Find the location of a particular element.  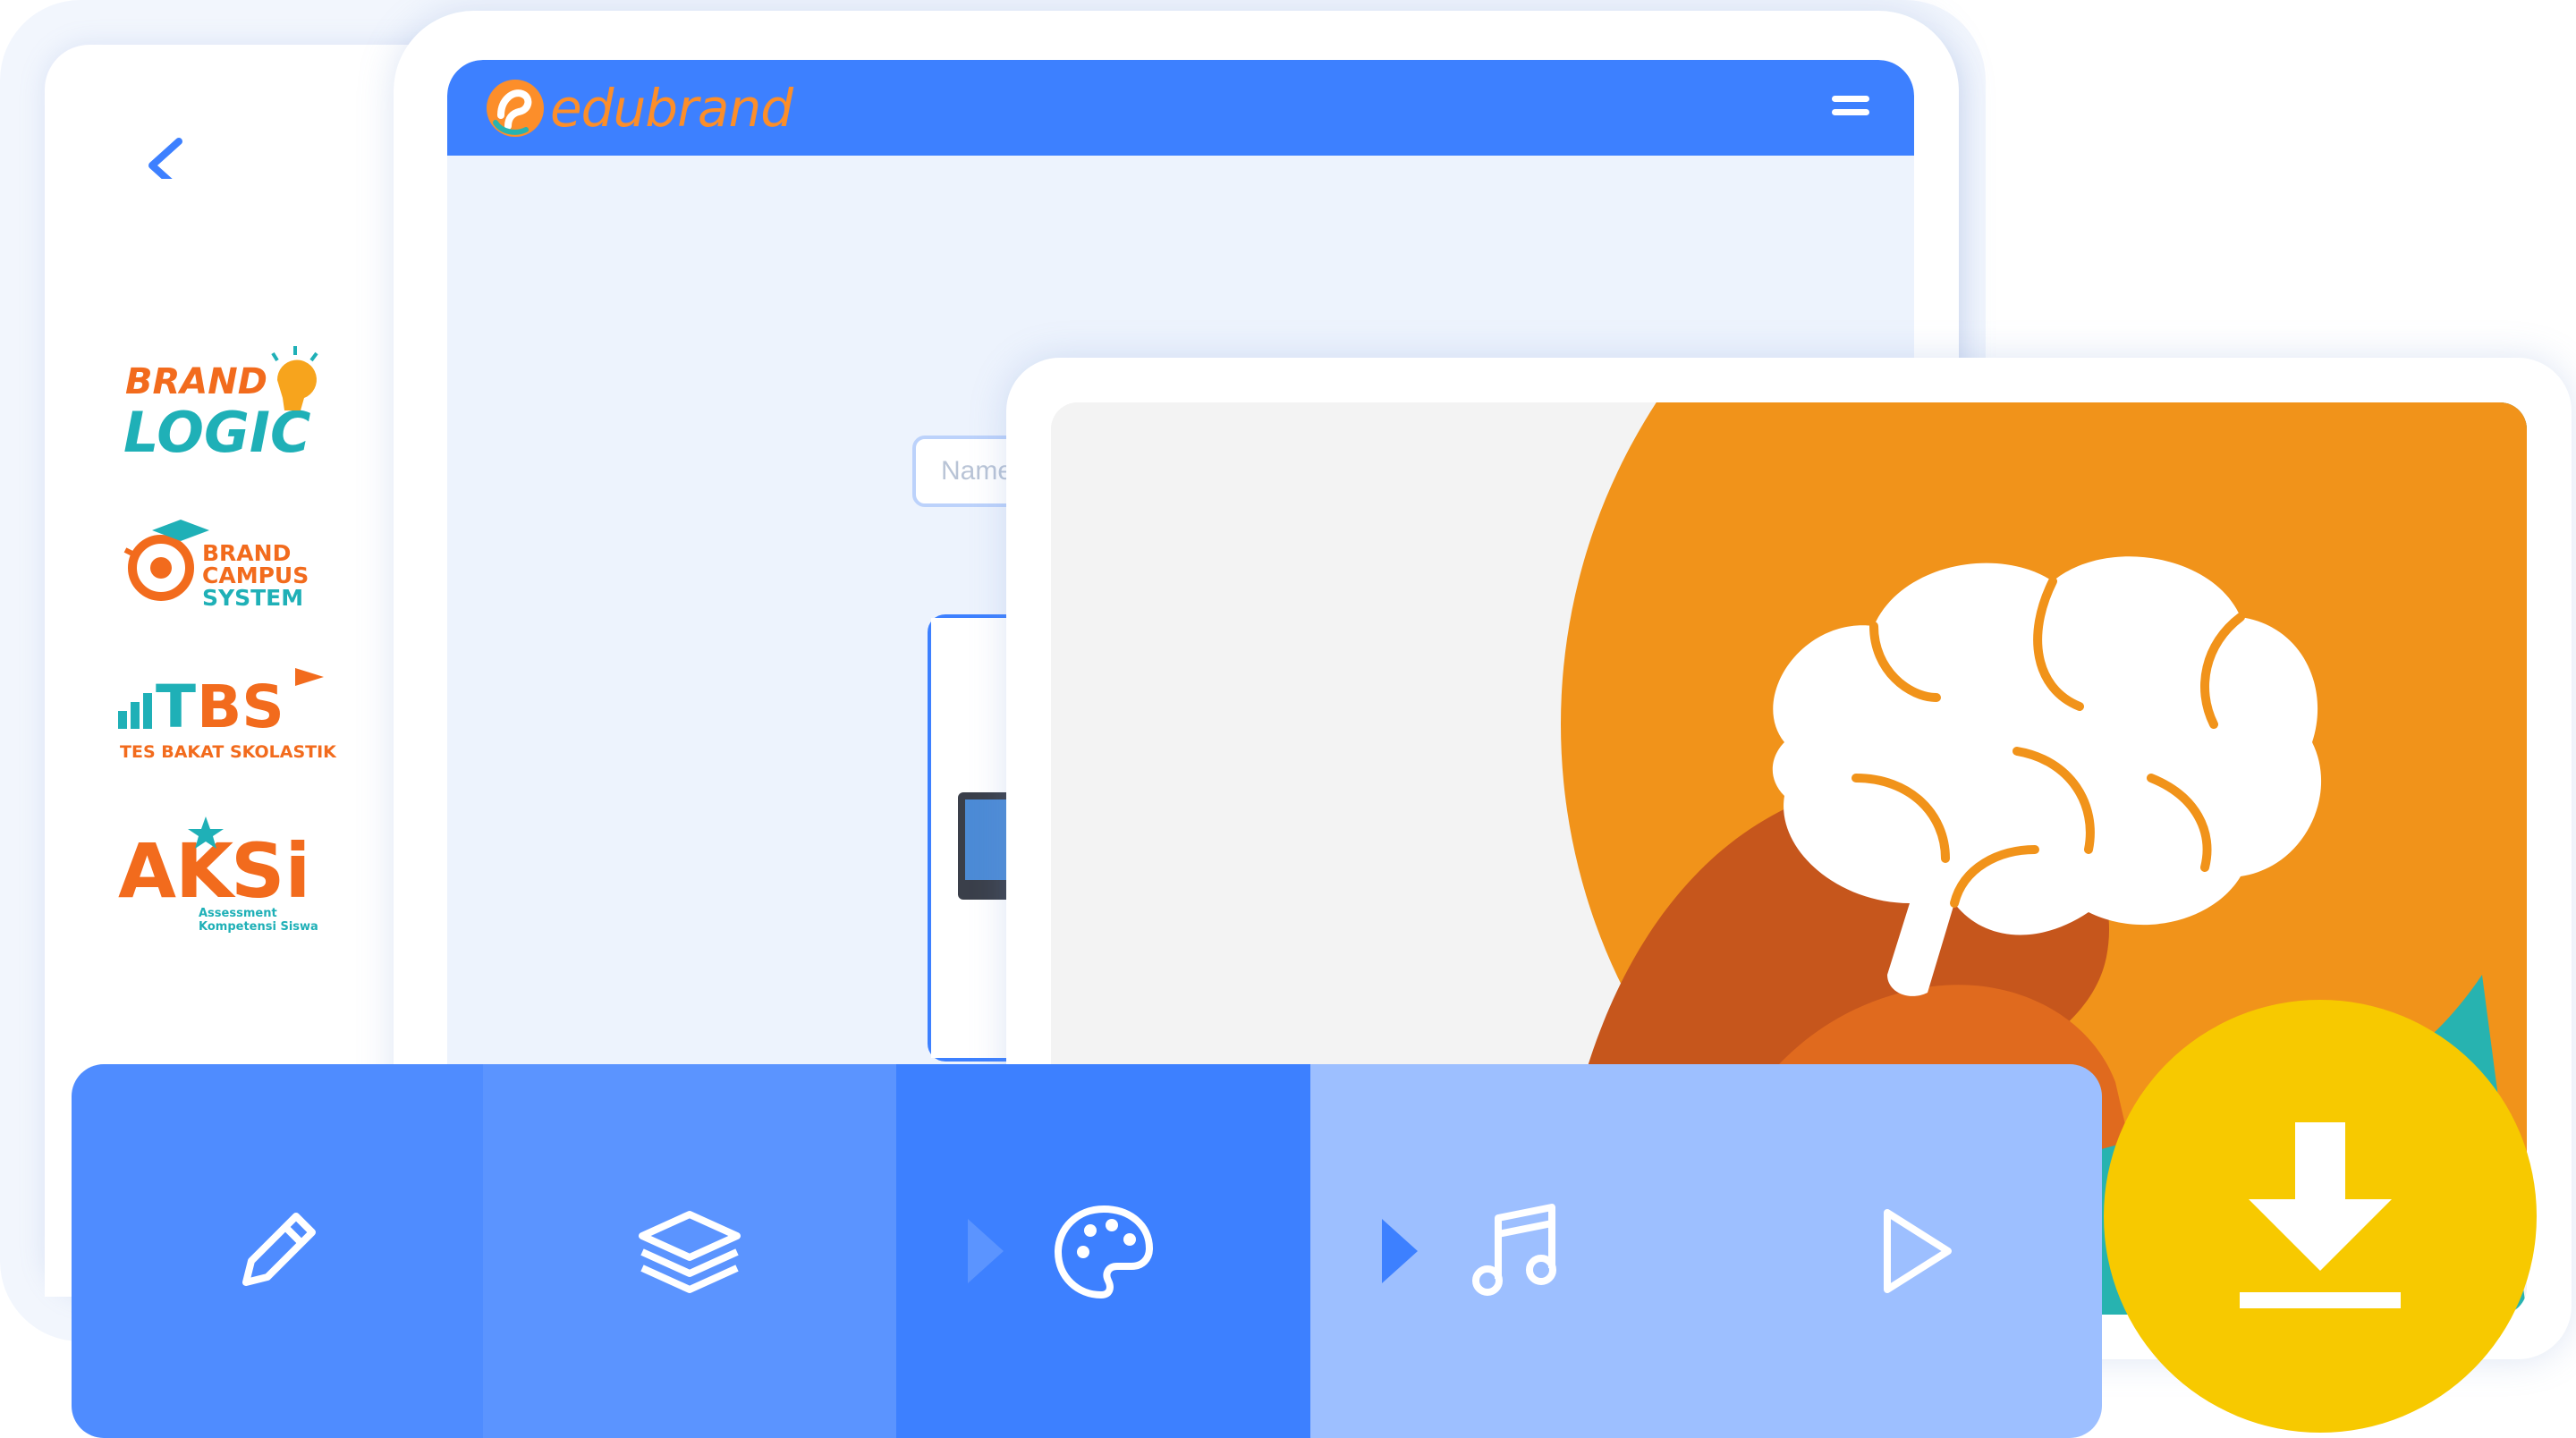

brand-campus-system-logo: BRAND CAMPUS SYSTEM is located at coordinates (232, 563).